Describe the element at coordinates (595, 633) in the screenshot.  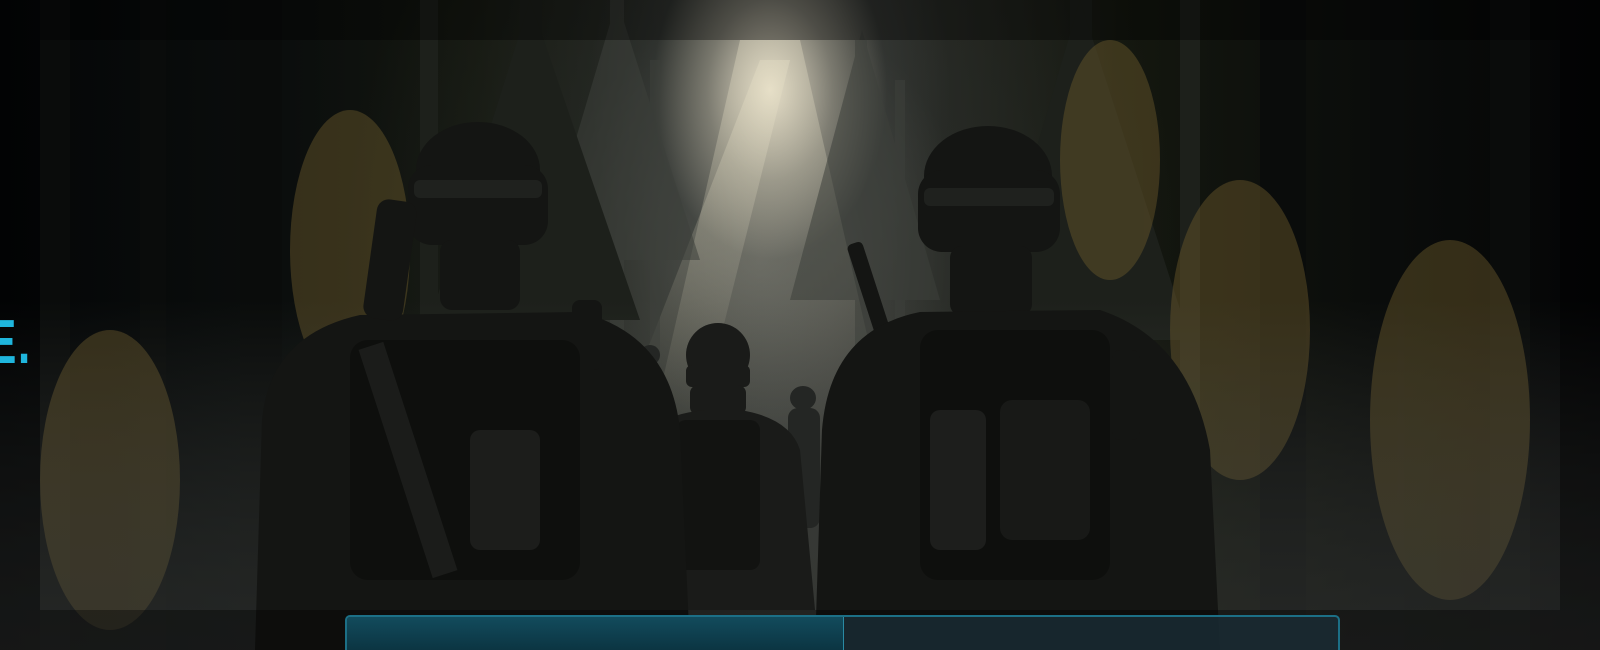
I see `loading-bar-fill` at that location.